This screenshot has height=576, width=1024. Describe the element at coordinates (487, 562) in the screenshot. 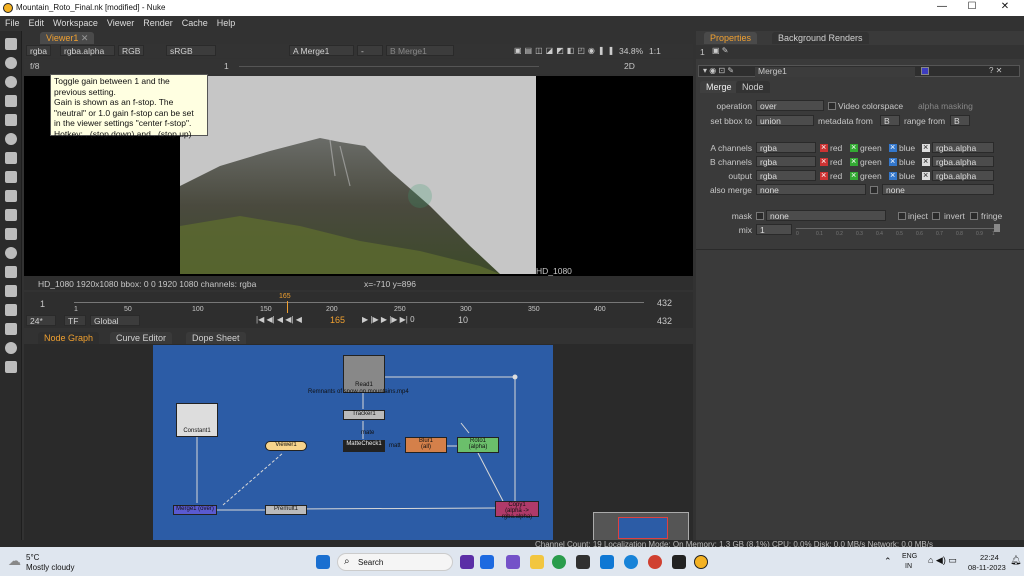

I see `task-view-icon` at that location.